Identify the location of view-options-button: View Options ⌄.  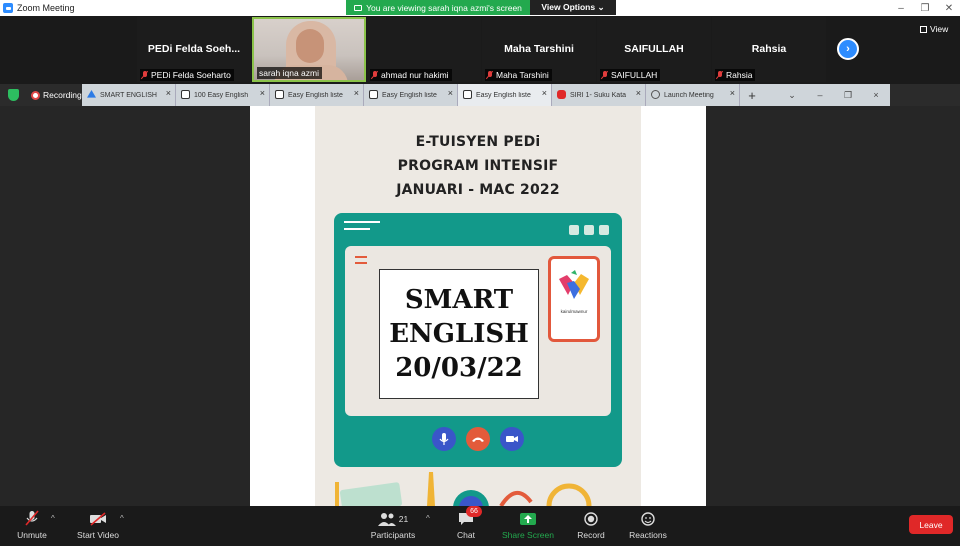
(573, 7).